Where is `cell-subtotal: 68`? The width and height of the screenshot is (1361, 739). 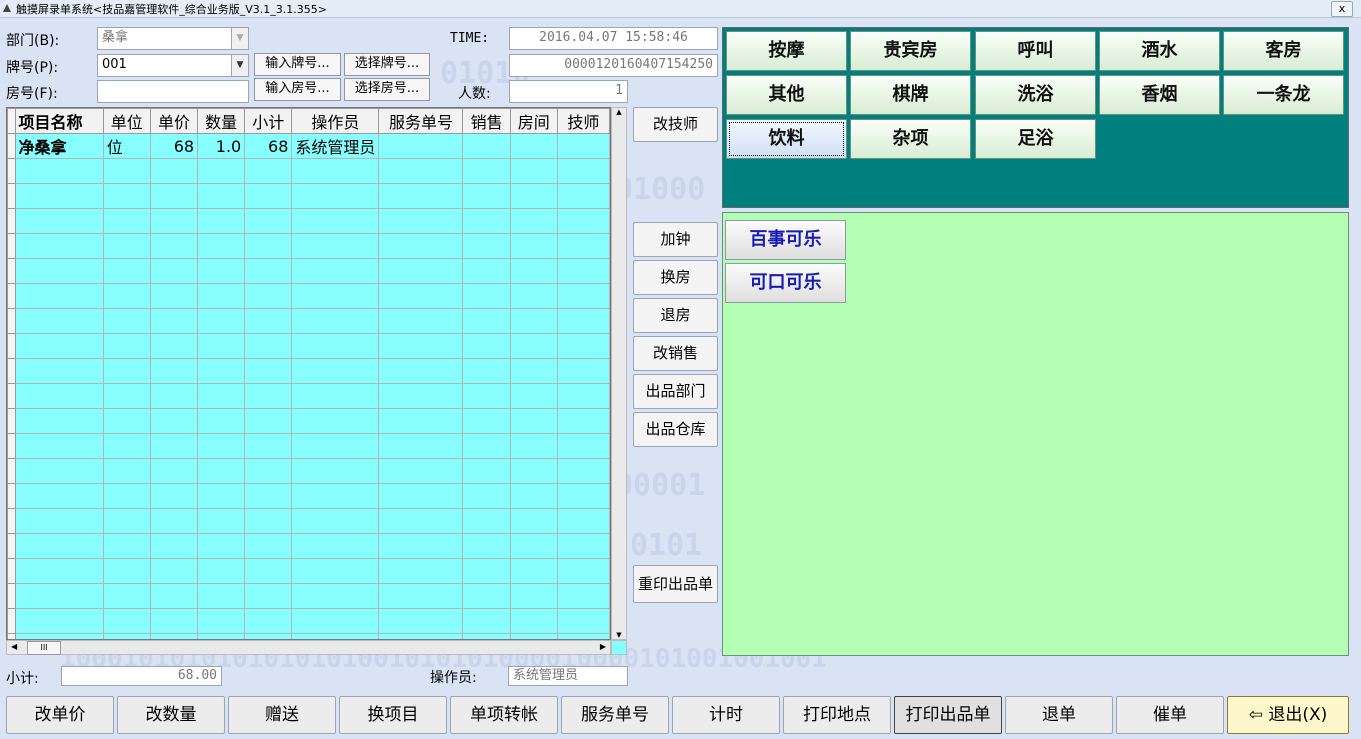 cell-subtotal: 68 is located at coordinates (268, 146).